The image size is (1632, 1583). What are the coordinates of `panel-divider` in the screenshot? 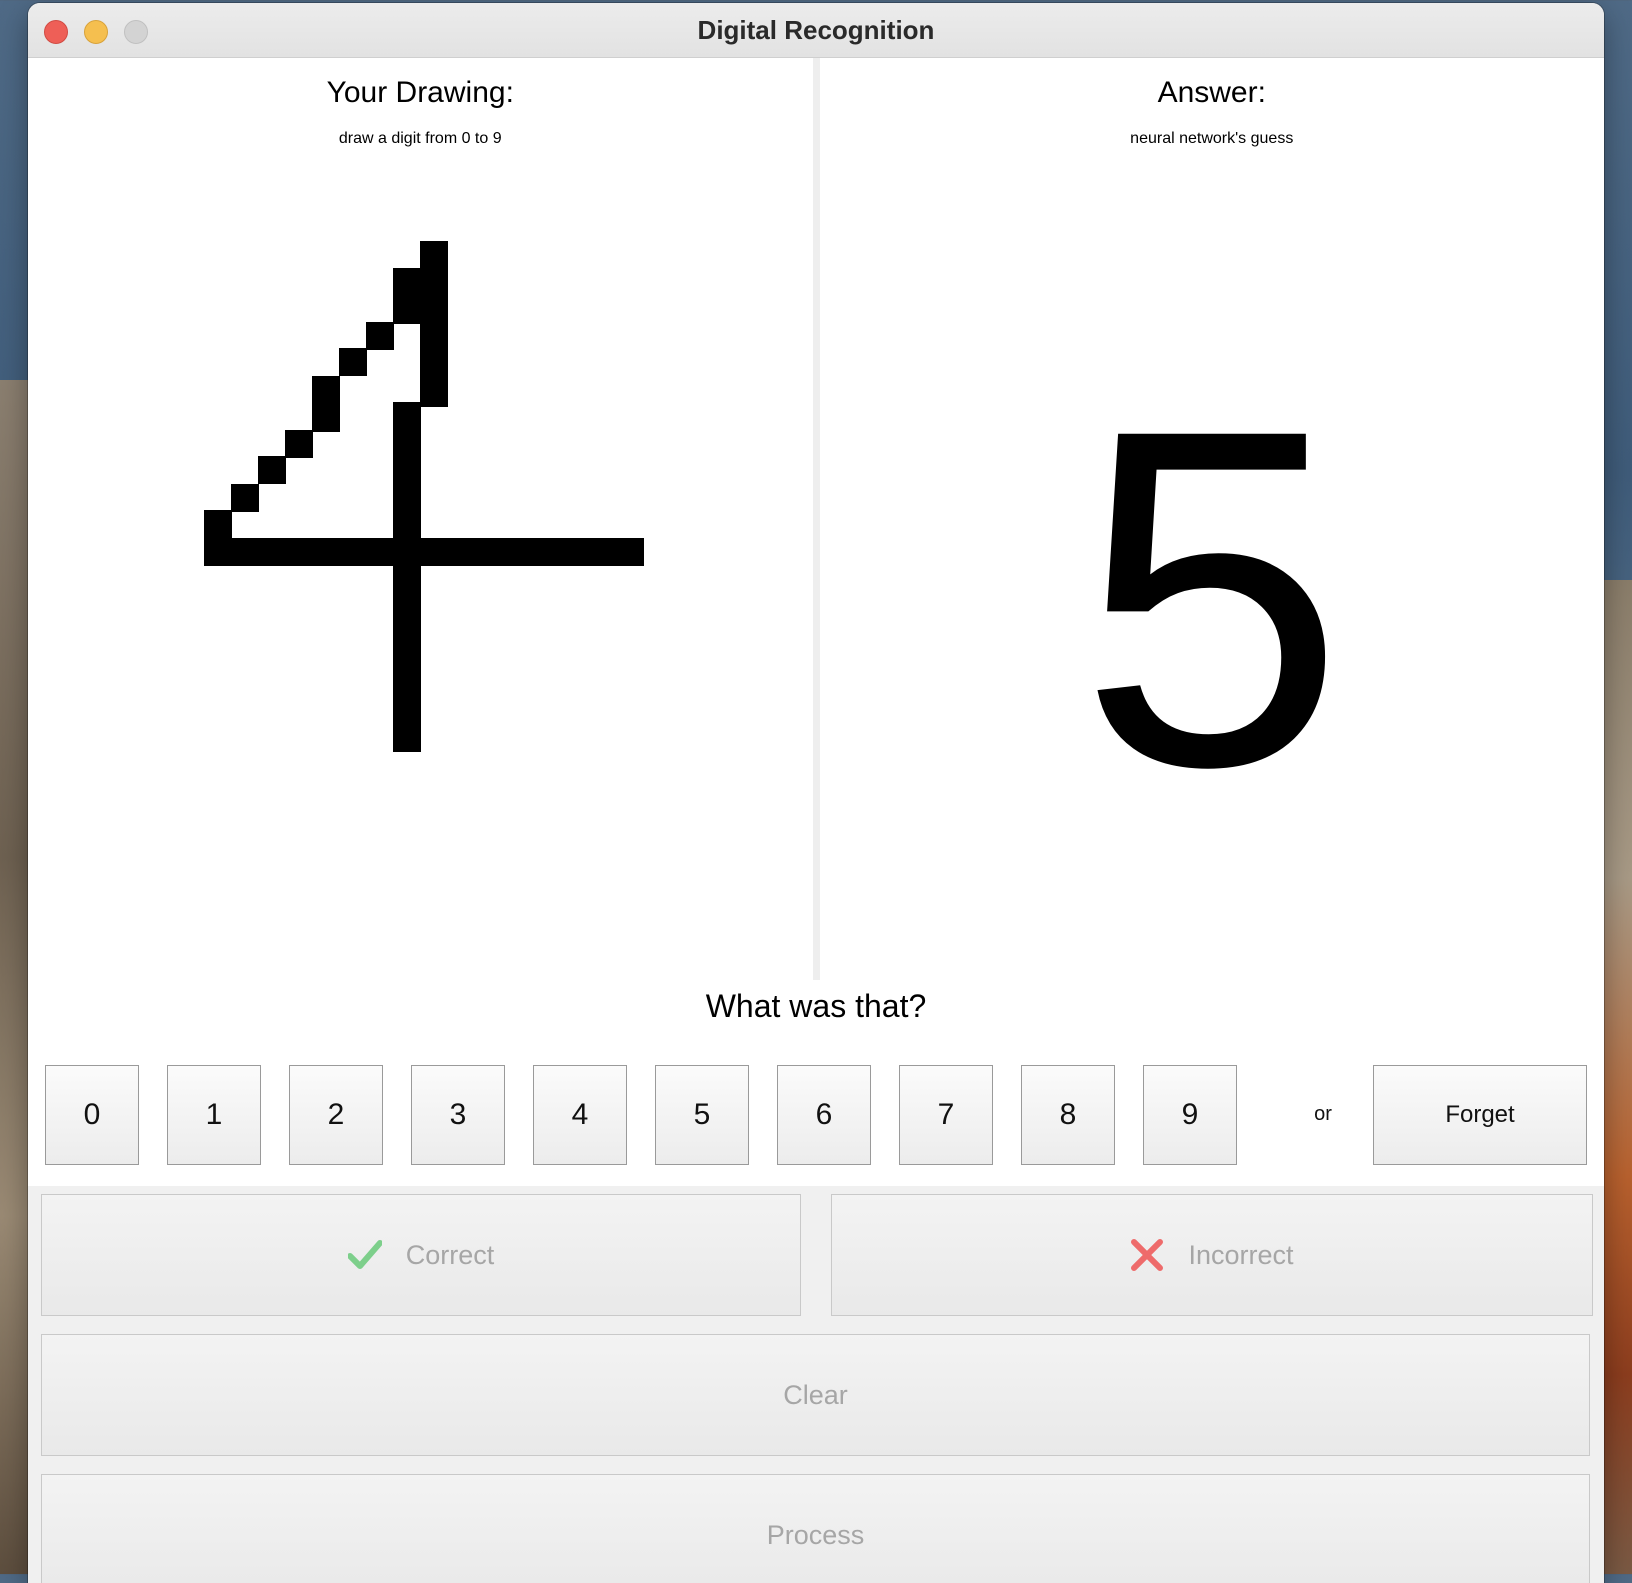 It's located at (816, 519).